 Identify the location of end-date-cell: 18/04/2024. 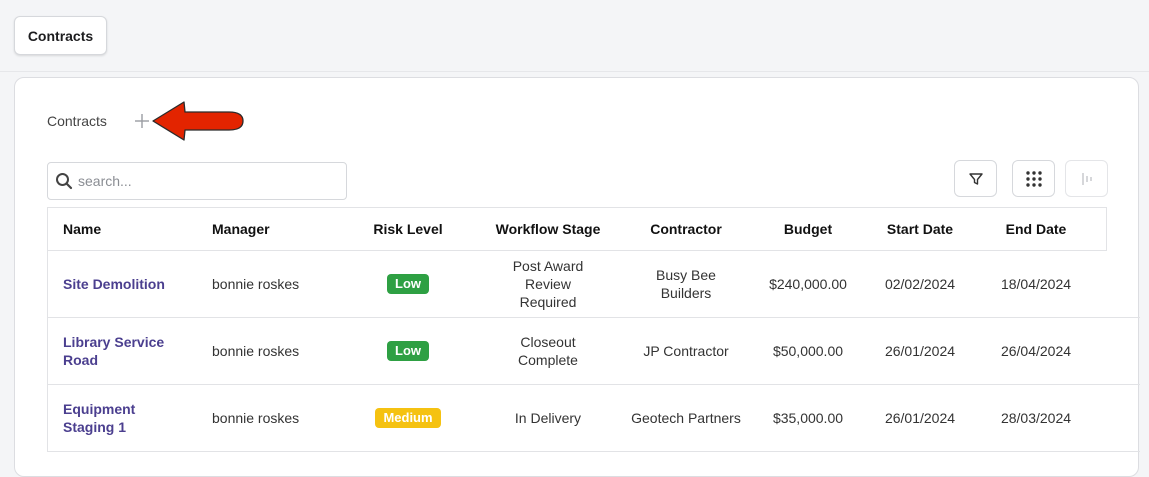
(1036, 284).